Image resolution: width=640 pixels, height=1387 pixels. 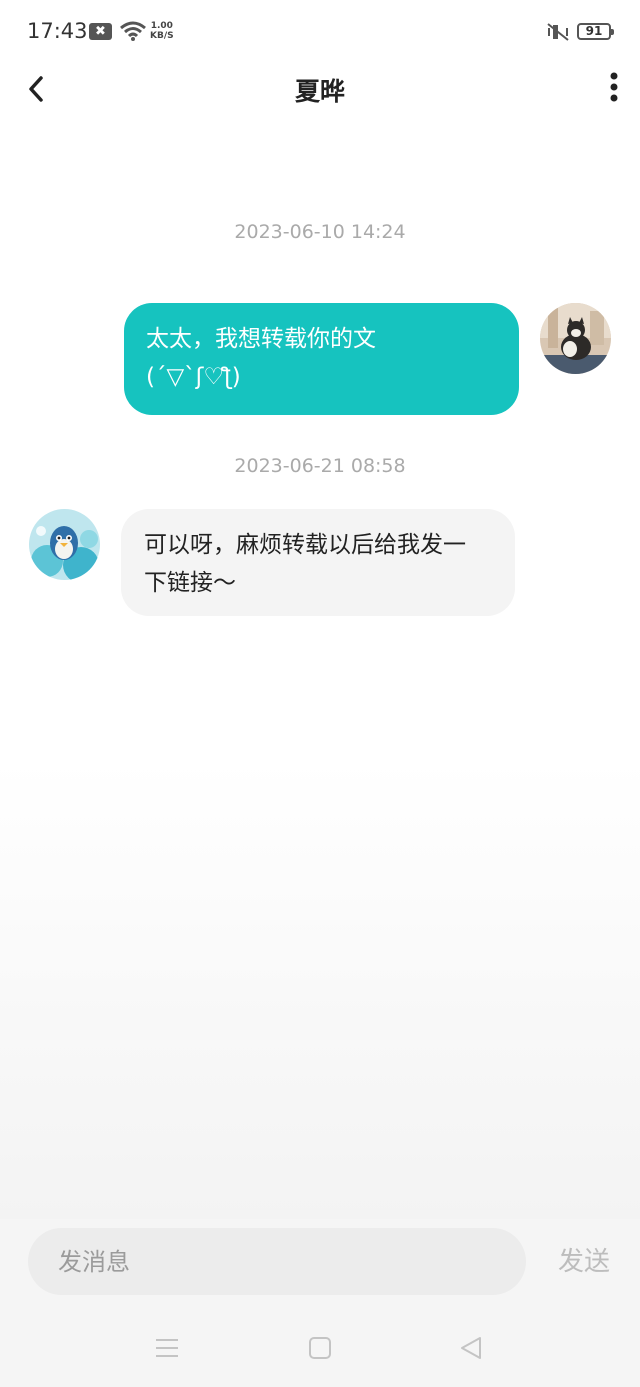 I want to click on home-icon, so click(x=320, y=1348).